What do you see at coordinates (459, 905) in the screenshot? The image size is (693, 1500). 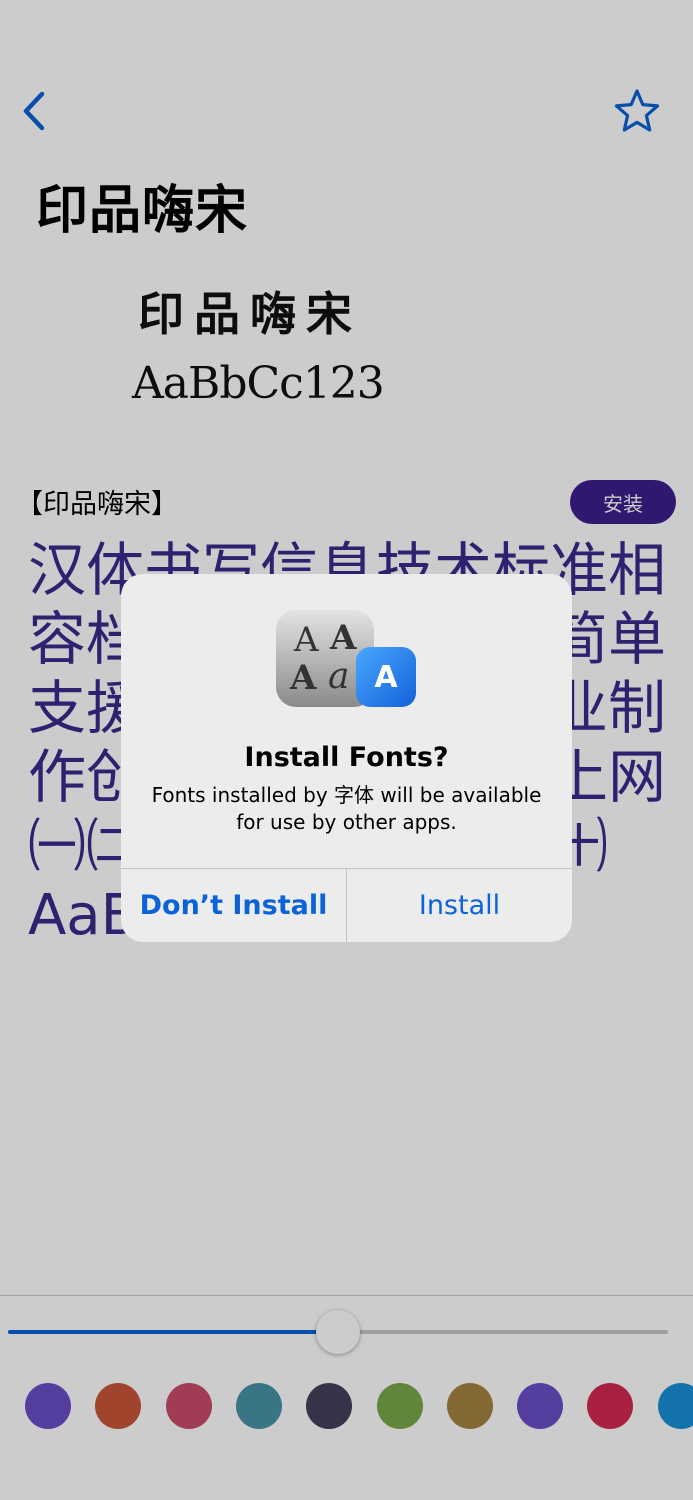 I see `install-confirm-button: Install` at bounding box center [459, 905].